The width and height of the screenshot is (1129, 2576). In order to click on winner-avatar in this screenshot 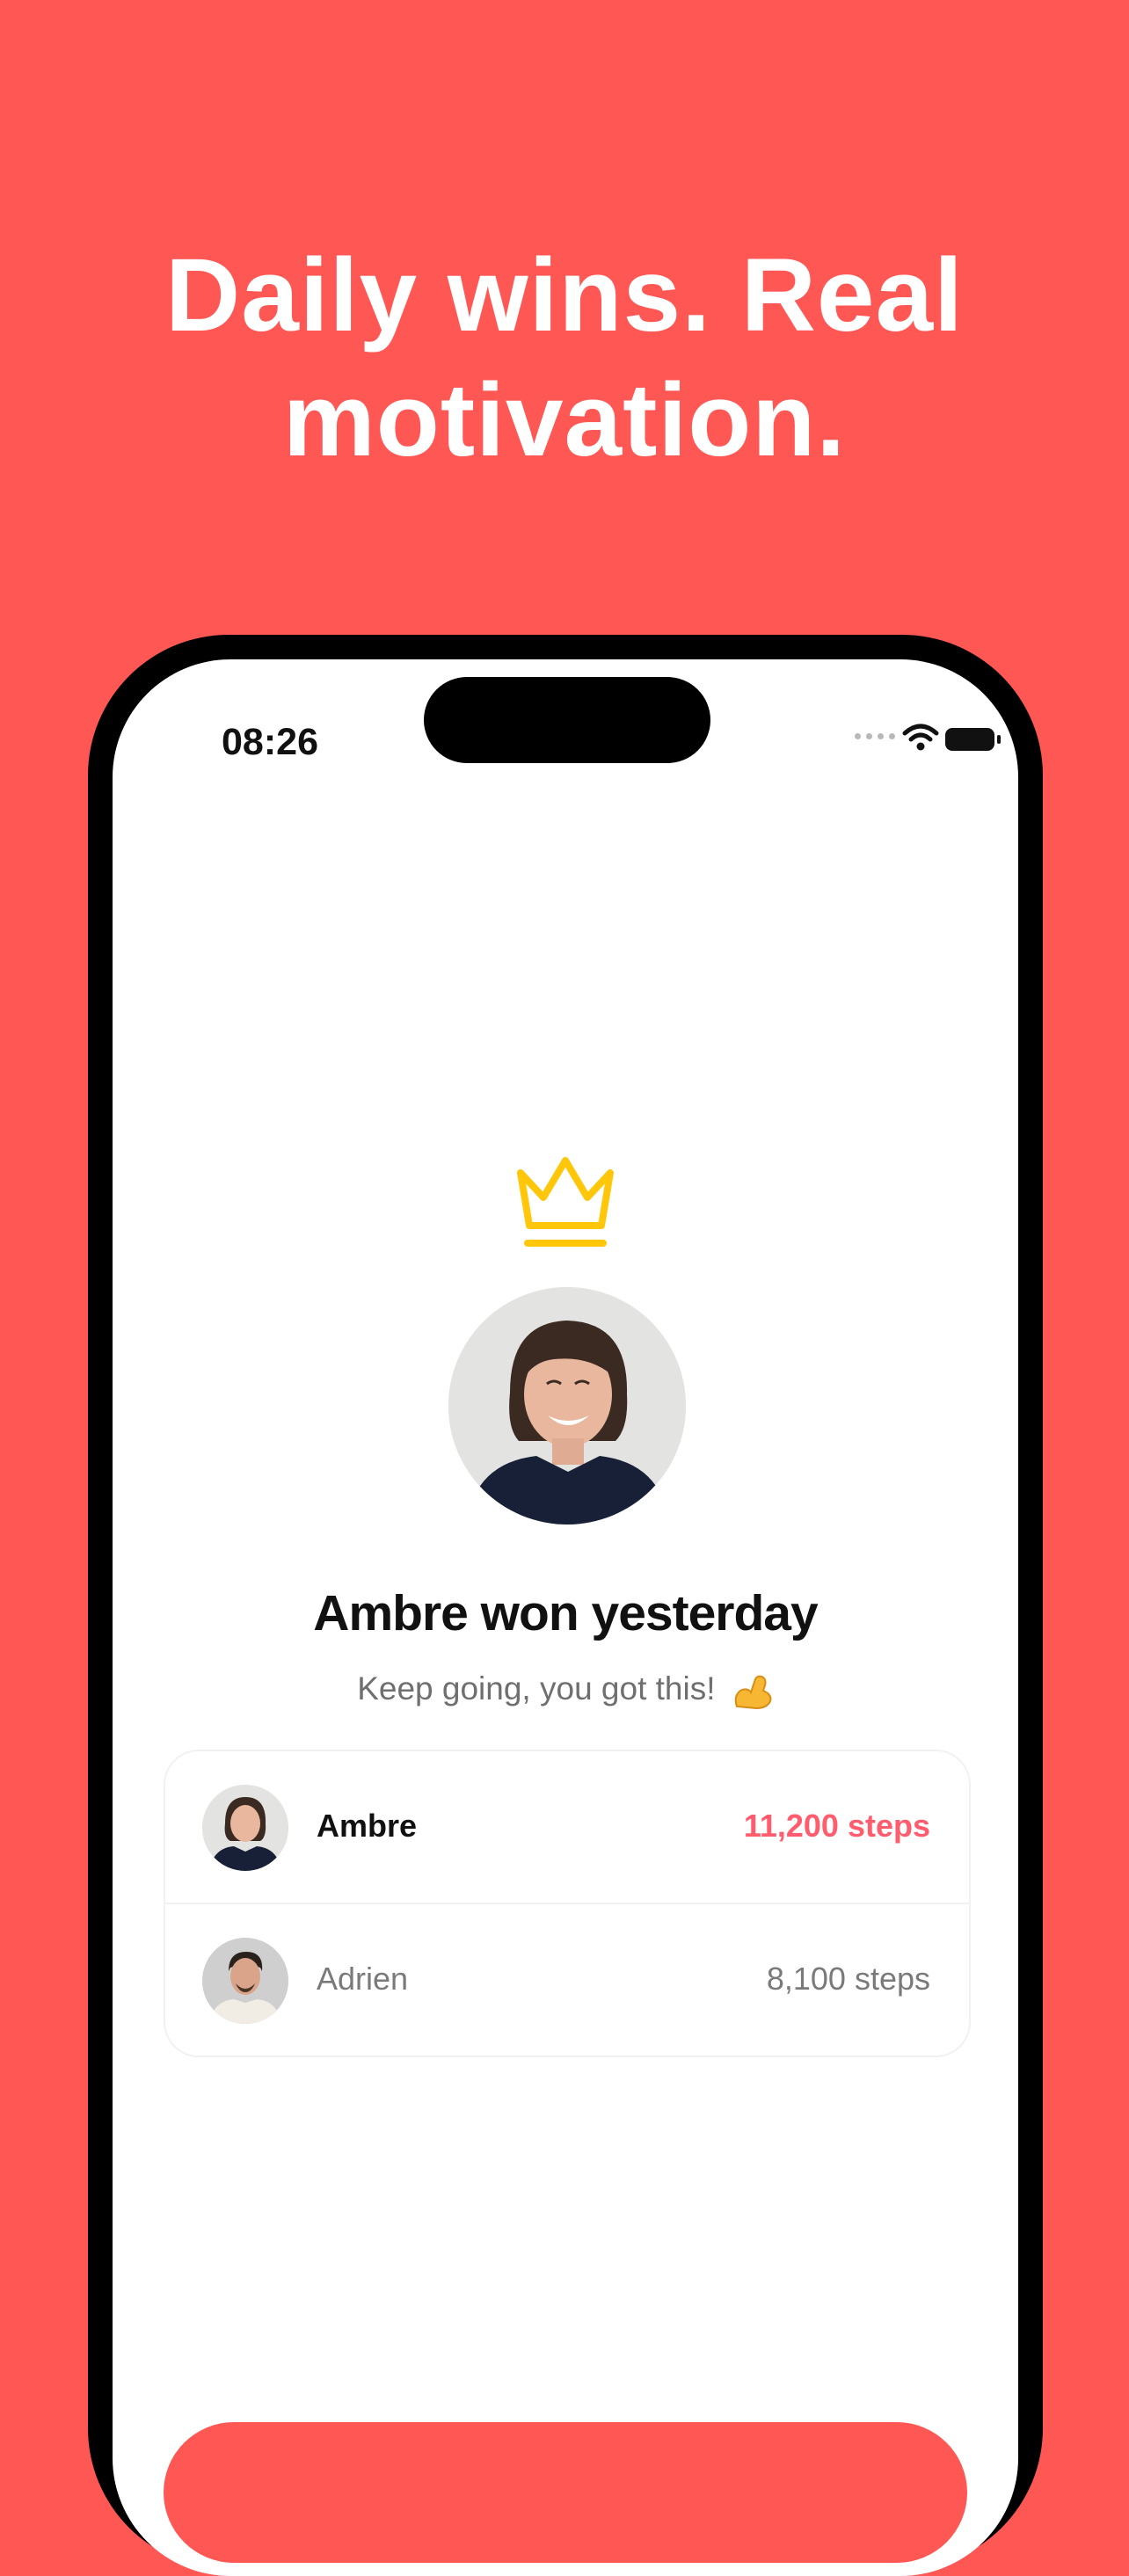, I will do `click(567, 1405)`.